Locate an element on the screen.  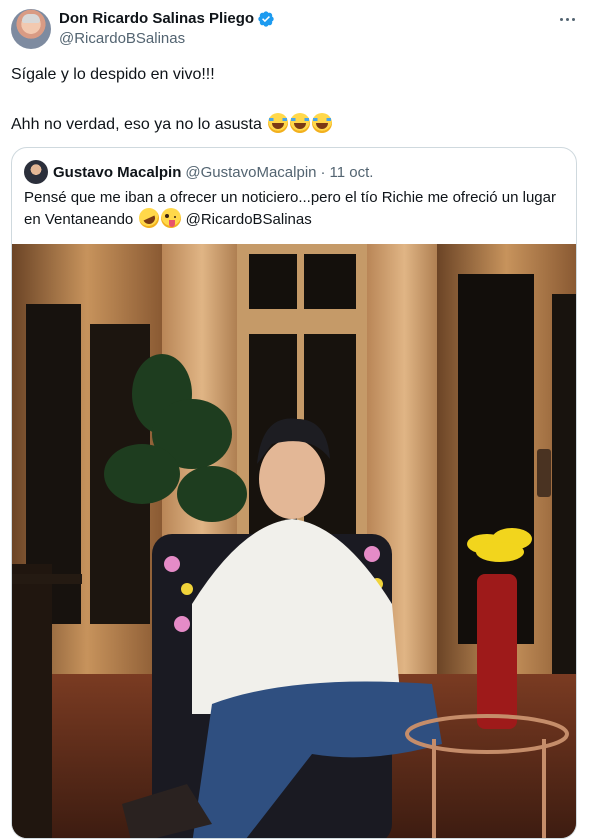
quoted-timestamp: 11 oct. is located at coordinates (352, 172).